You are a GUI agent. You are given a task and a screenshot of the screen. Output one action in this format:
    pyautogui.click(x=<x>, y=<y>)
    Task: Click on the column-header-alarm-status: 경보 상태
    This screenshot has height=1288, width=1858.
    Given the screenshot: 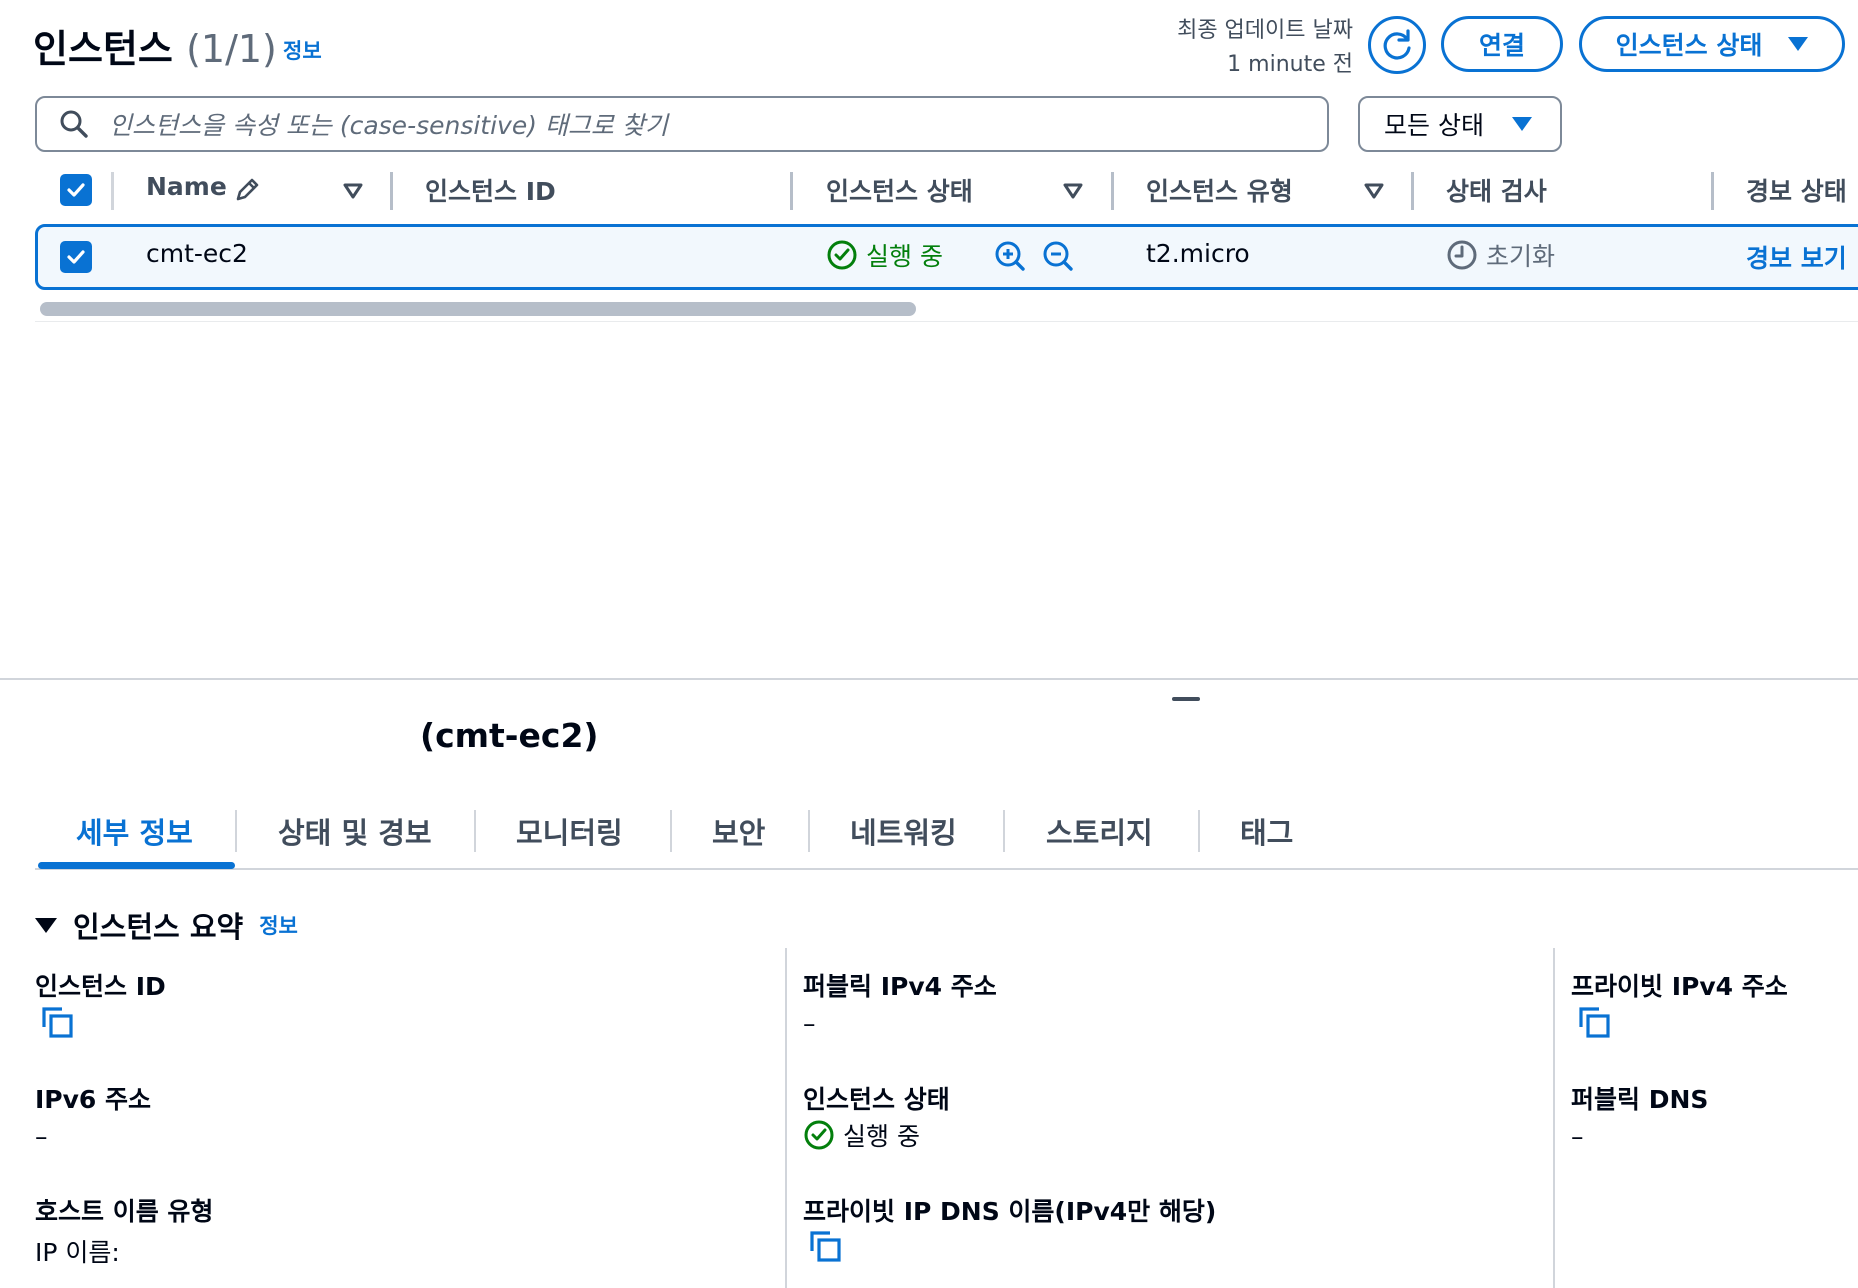 What is the action you would take?
    pyautogui.click(x=1796, y=190)
    